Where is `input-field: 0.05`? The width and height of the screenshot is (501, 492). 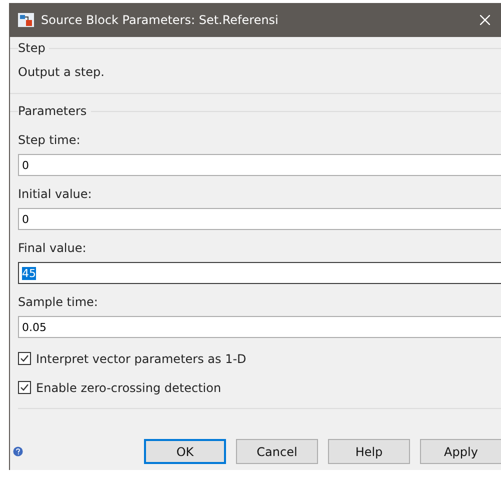
input-field: 0.05 is located at coordinates (259, 327).